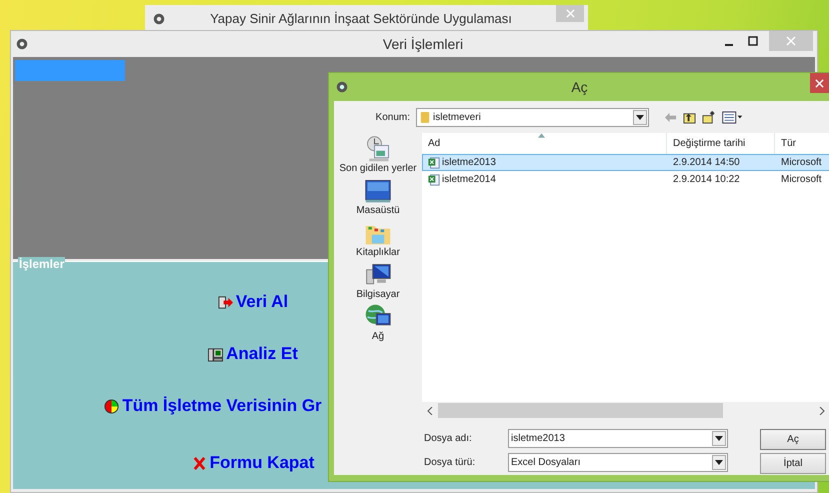 This screenshot has height=493, width=829. What do you see at coordinates (708, 117) in the screenshot?
I see `new-folder-icon` at bounding box center [708, 117].